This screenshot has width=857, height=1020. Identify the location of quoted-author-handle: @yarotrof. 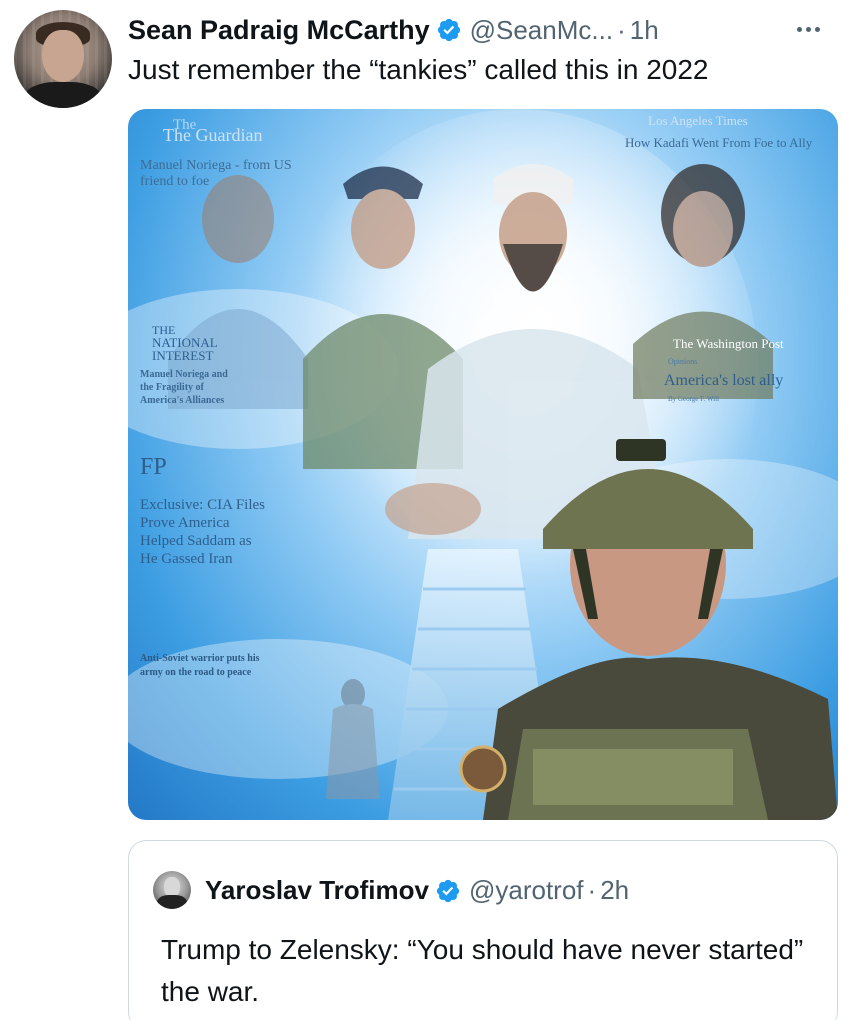
(526, 890).